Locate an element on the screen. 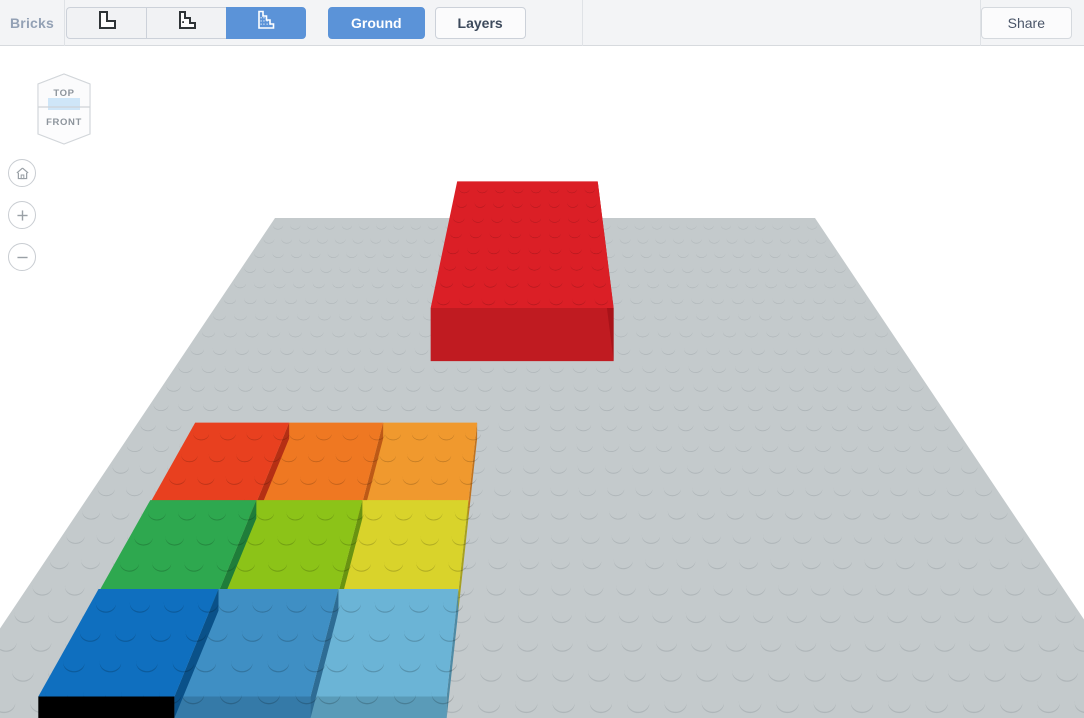 The height and width of the screenshot is (718, 1084). layers-button: Layers is located at coordinates (480, 22).